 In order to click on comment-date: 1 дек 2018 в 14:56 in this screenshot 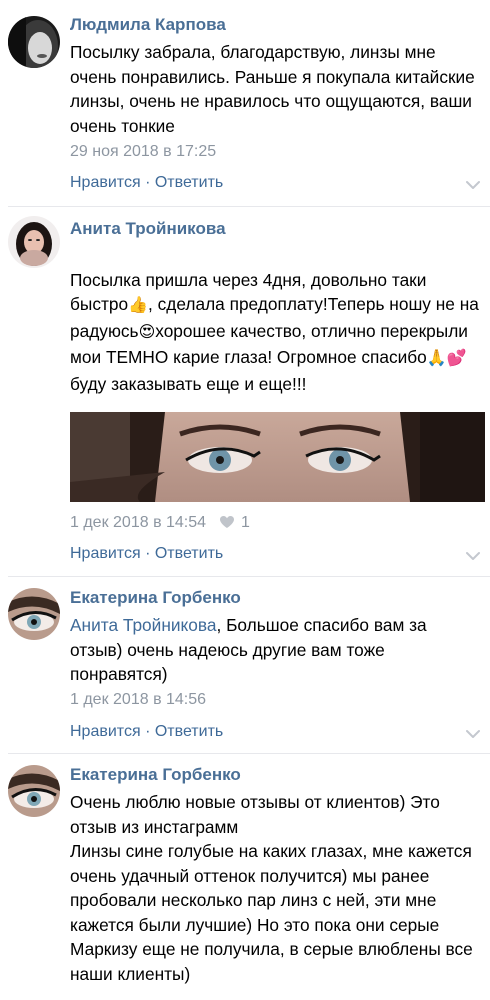, I will do `click(138, 700)`.